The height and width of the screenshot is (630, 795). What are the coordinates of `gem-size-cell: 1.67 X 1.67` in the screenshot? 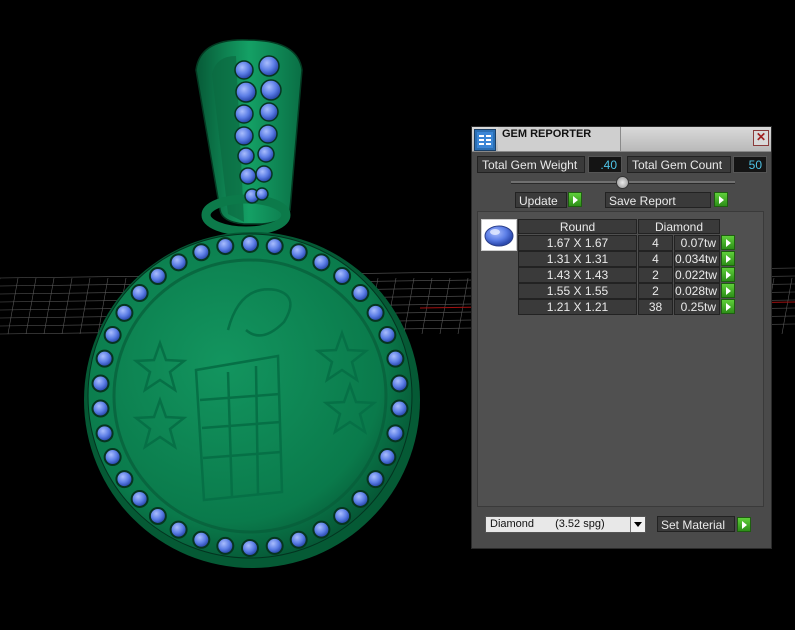 It's located at (577, 243).